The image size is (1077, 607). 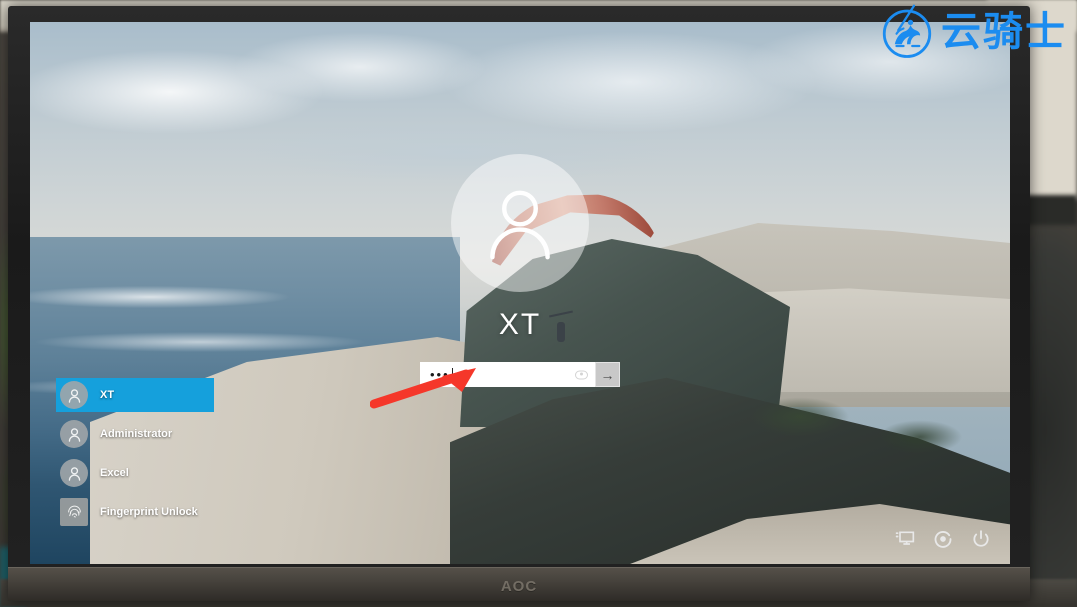 I want to click on user-list-item-label: XT, so click(x=107, y=395).